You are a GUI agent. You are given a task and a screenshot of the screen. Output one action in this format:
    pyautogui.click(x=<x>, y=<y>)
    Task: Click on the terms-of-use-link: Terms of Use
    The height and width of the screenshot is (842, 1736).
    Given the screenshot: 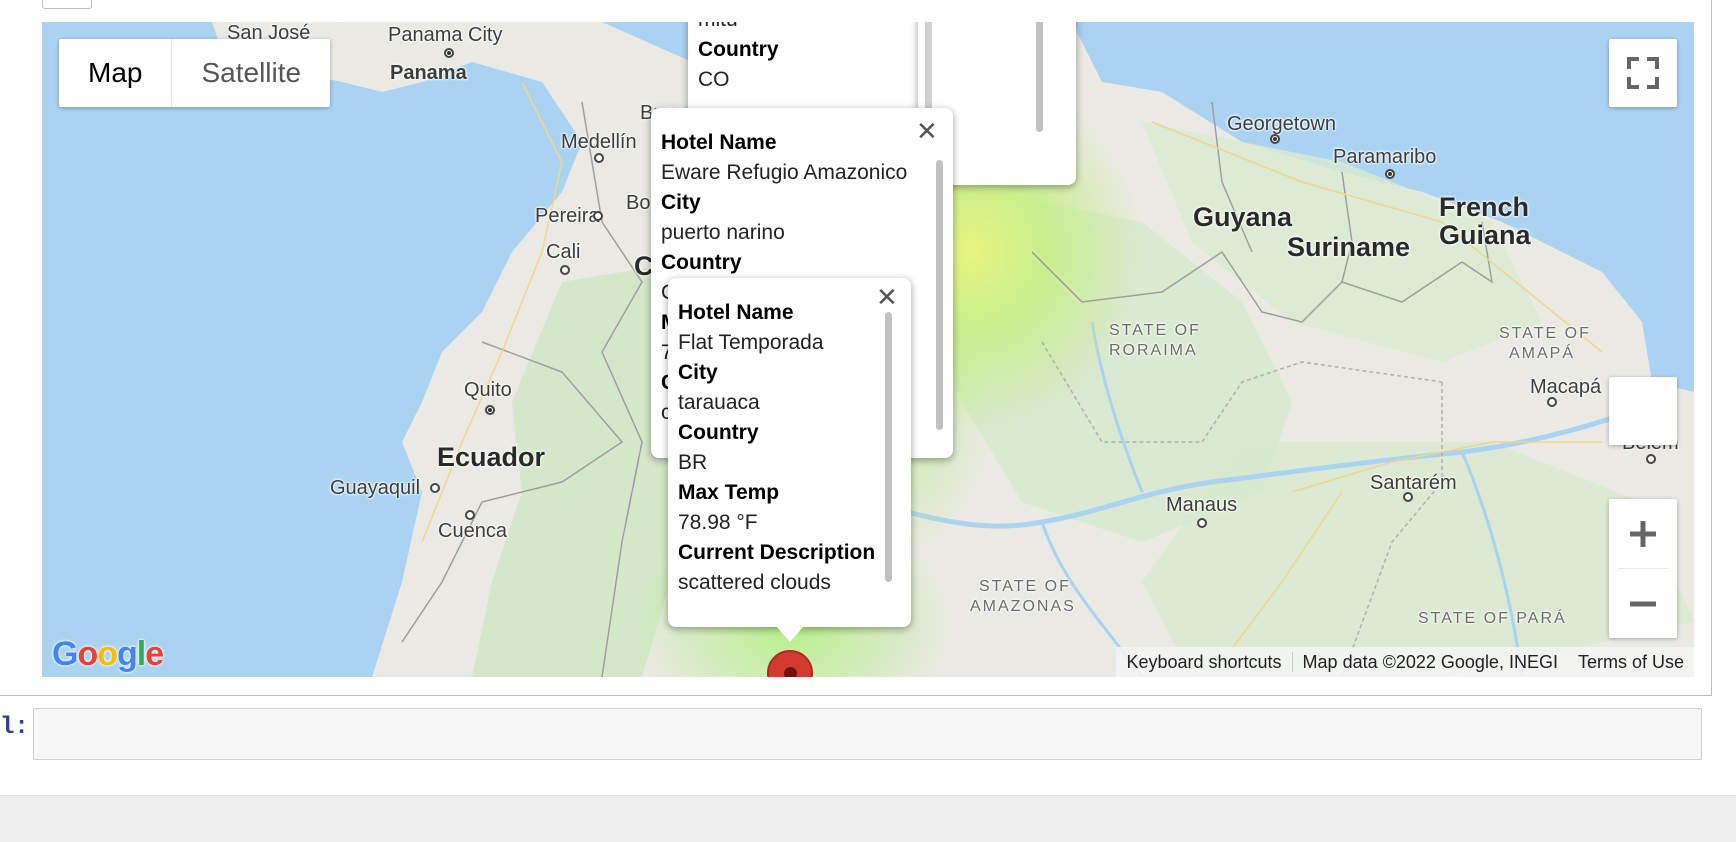 What is the action you would take?
    pyautogui.click(x=1631, y=662)
    